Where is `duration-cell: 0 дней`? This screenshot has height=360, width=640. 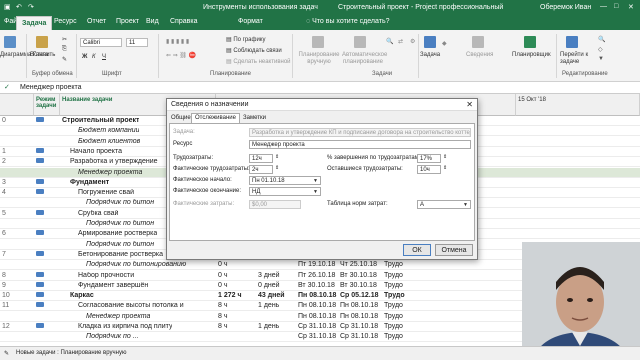 duration-cell: 0 дней is located at coordinates (269, 285).